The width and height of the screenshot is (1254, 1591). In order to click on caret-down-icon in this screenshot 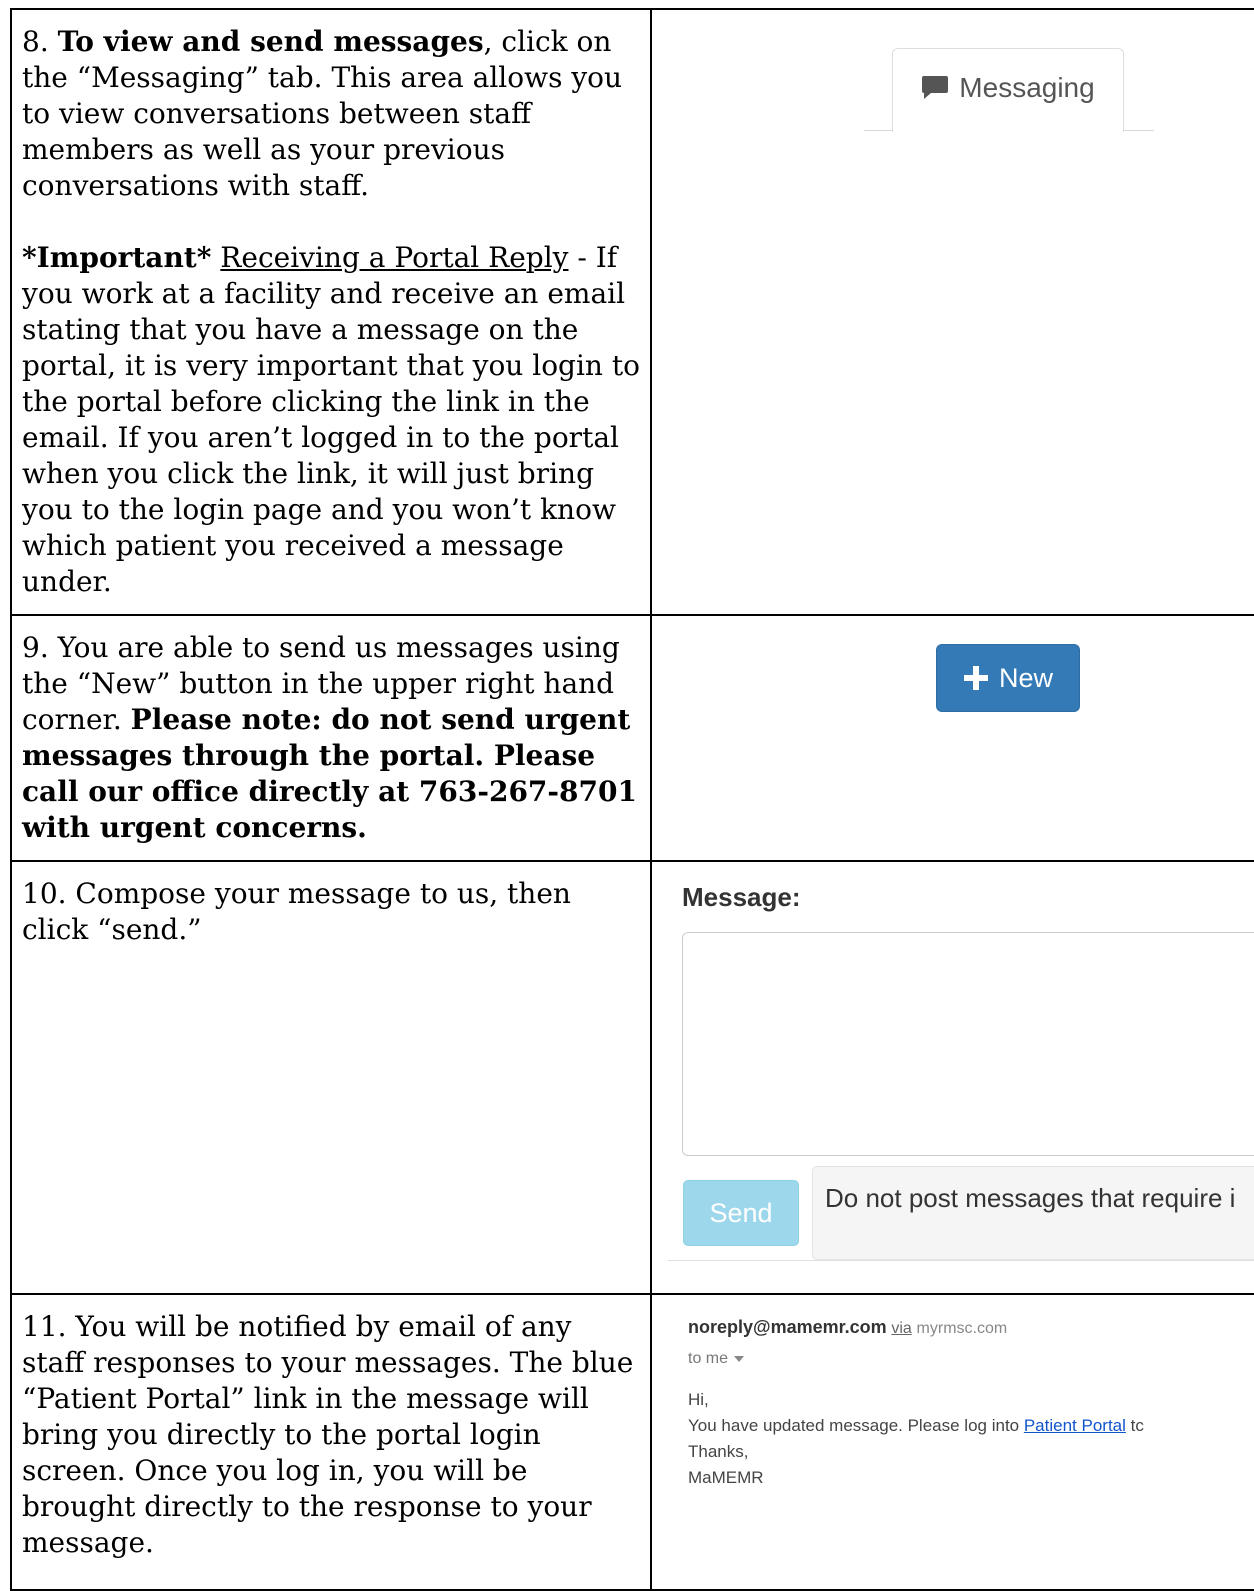, I will do `click(739, 1359)`.